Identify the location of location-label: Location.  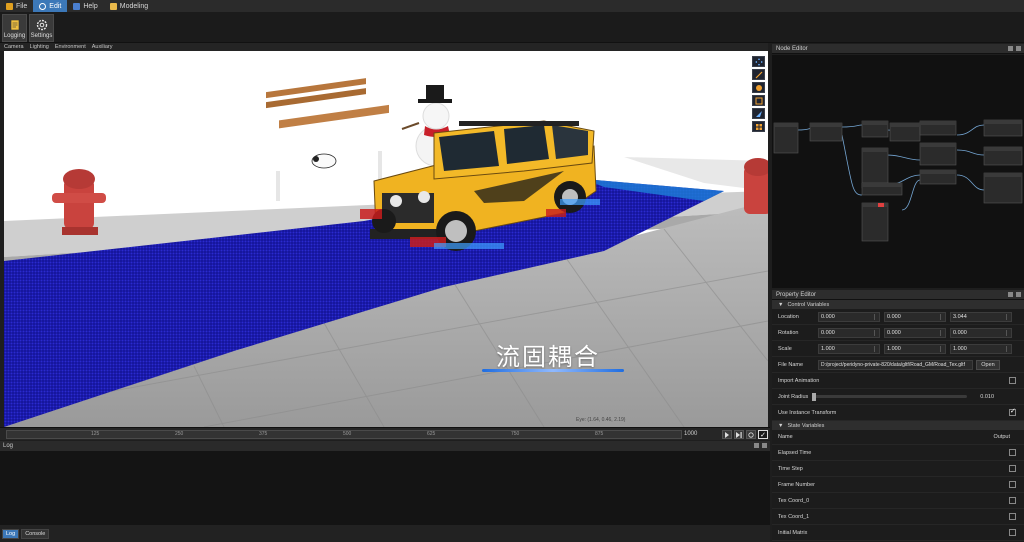
(788, 316).